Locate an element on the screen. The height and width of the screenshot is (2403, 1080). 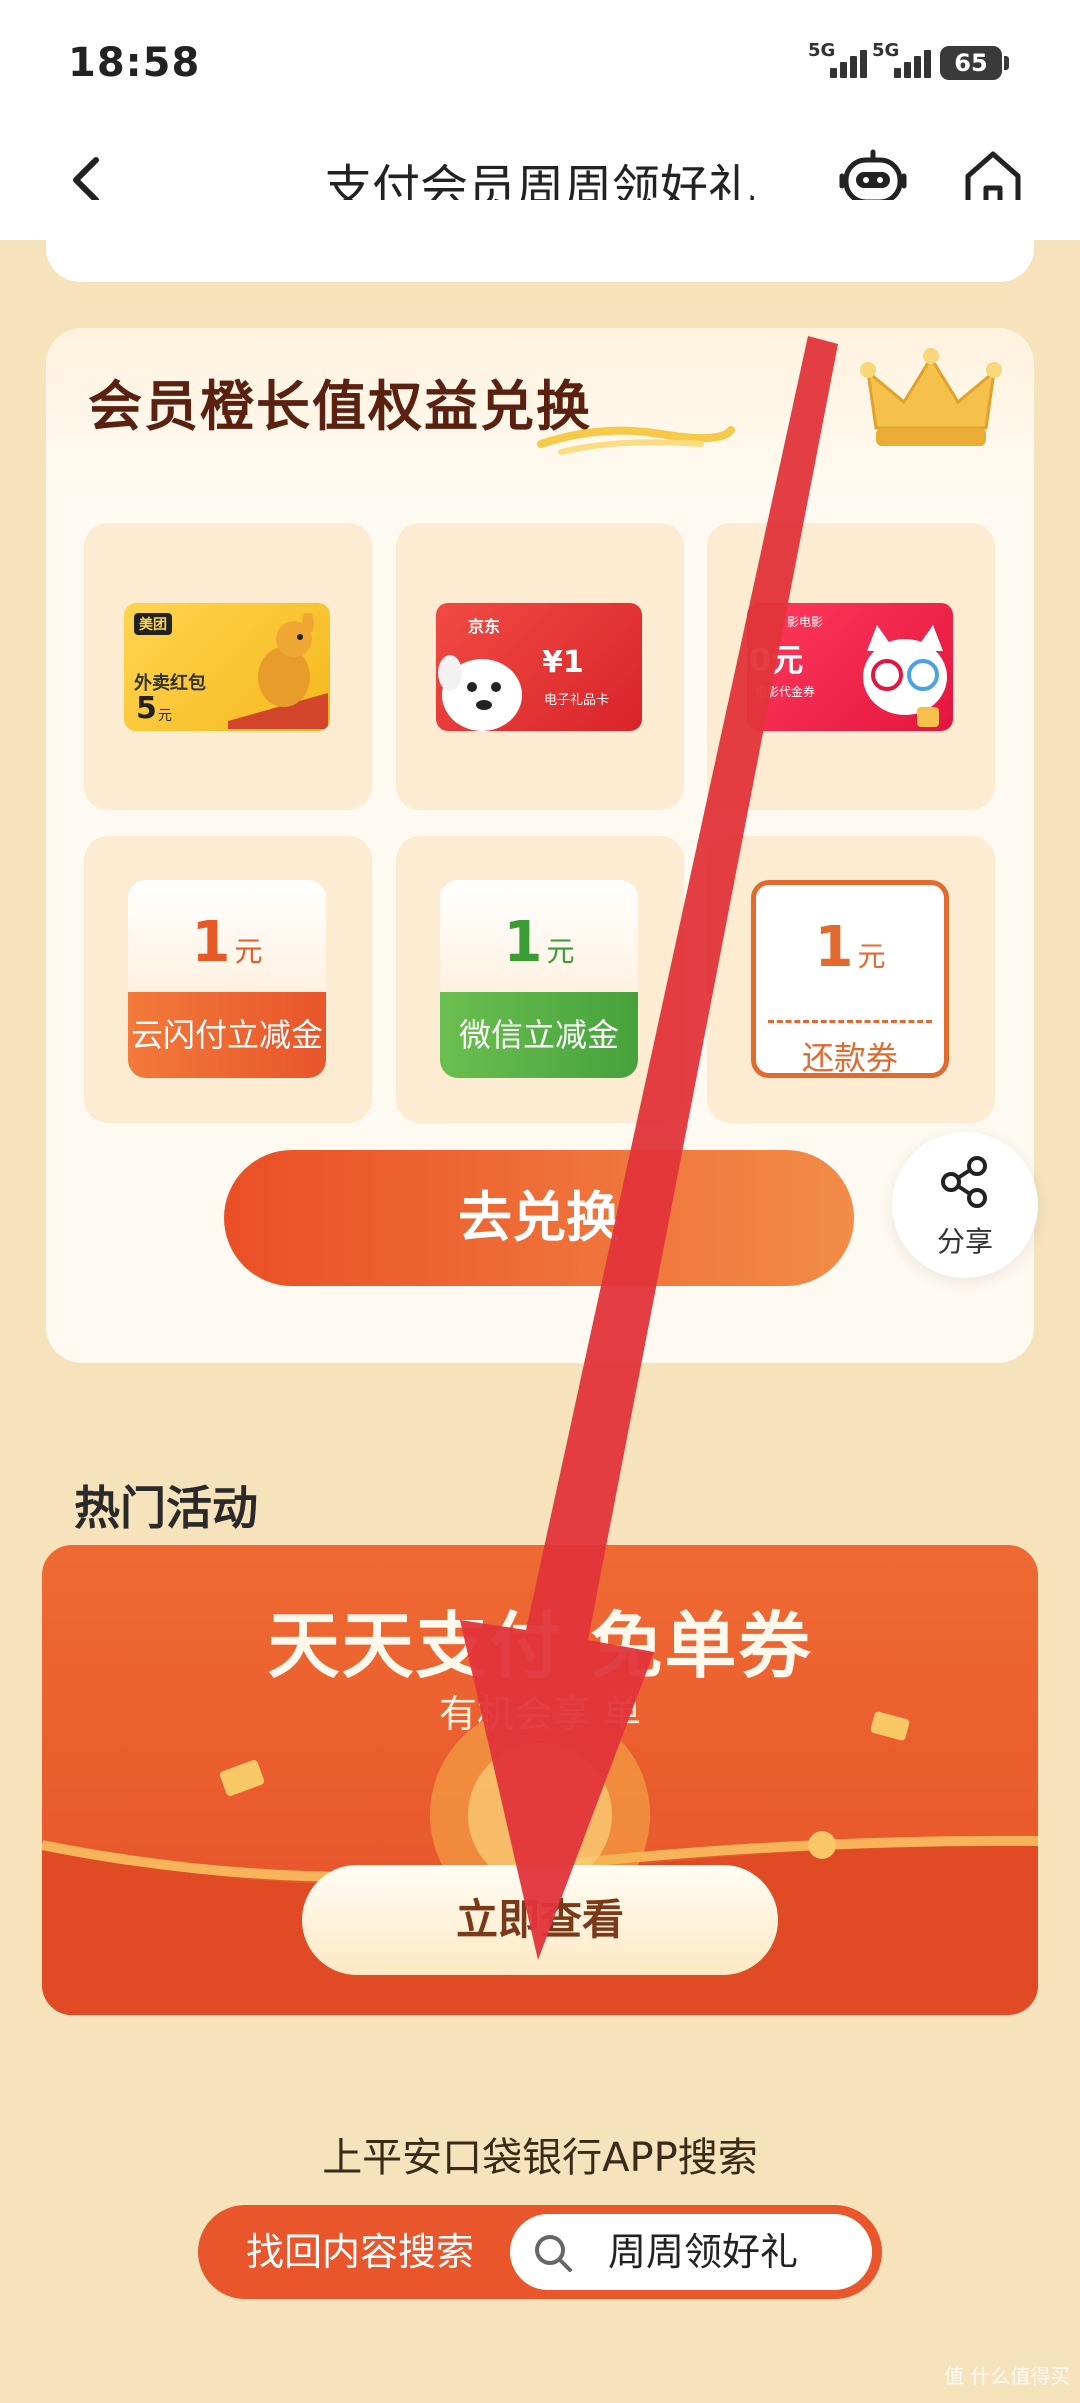
reward-tile-jd: 京东 ¥1 电子礼品卡 is located at coordinates (540, 666).